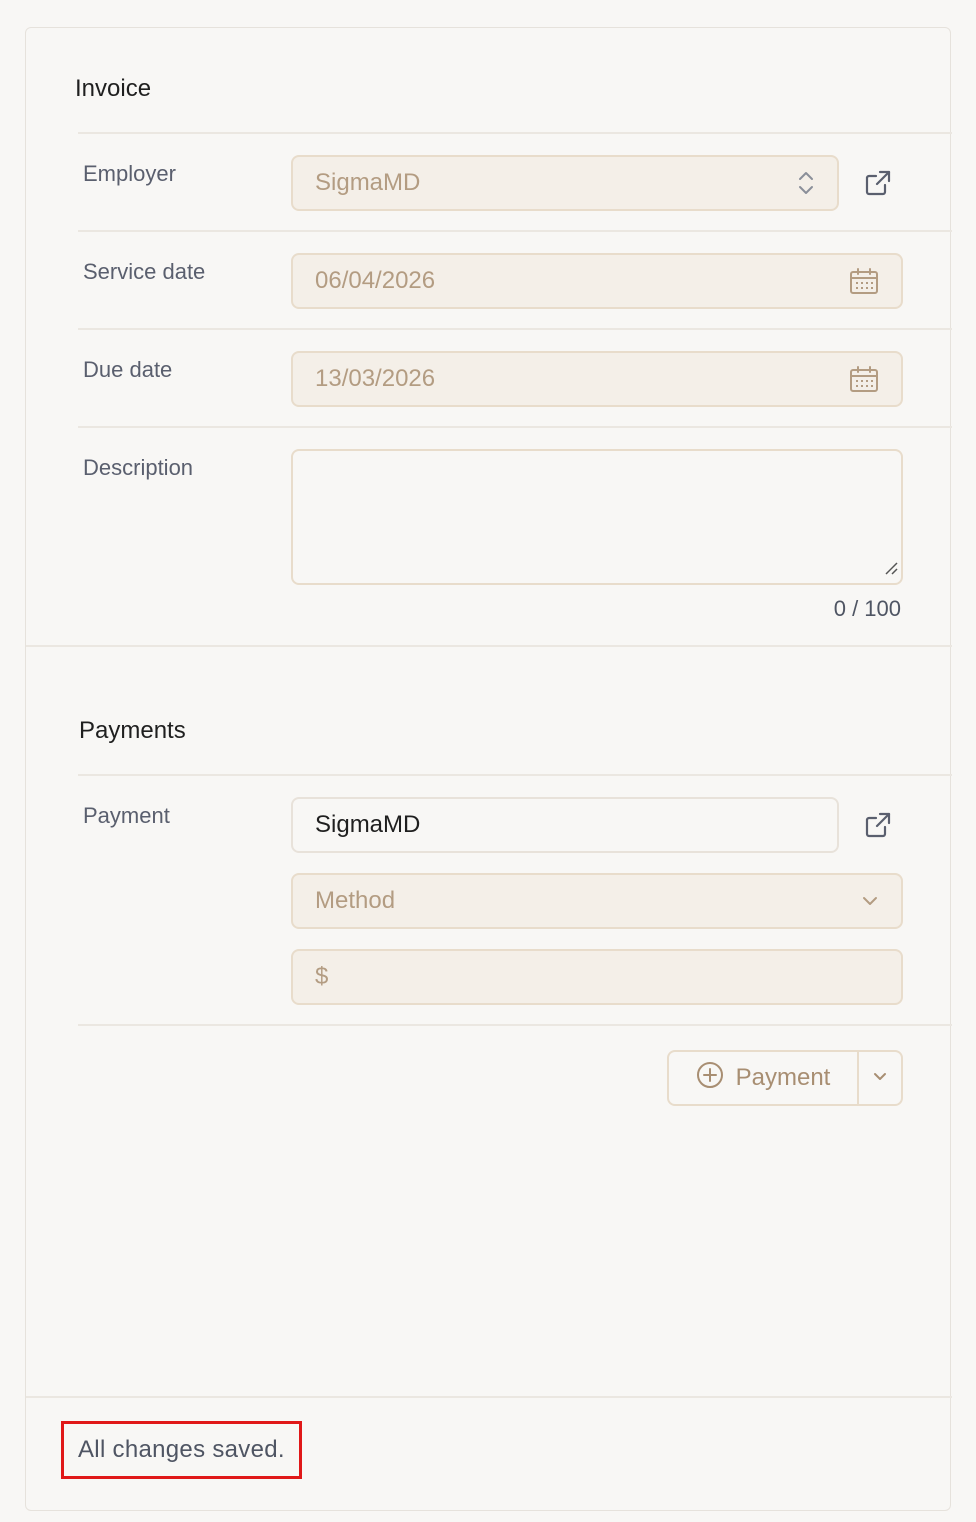 This screenshot has height=1522, width=976. Describe the element at coordinates (355, 900) in the screenshot. I see `payment-method-placeholder: Method` at that location.